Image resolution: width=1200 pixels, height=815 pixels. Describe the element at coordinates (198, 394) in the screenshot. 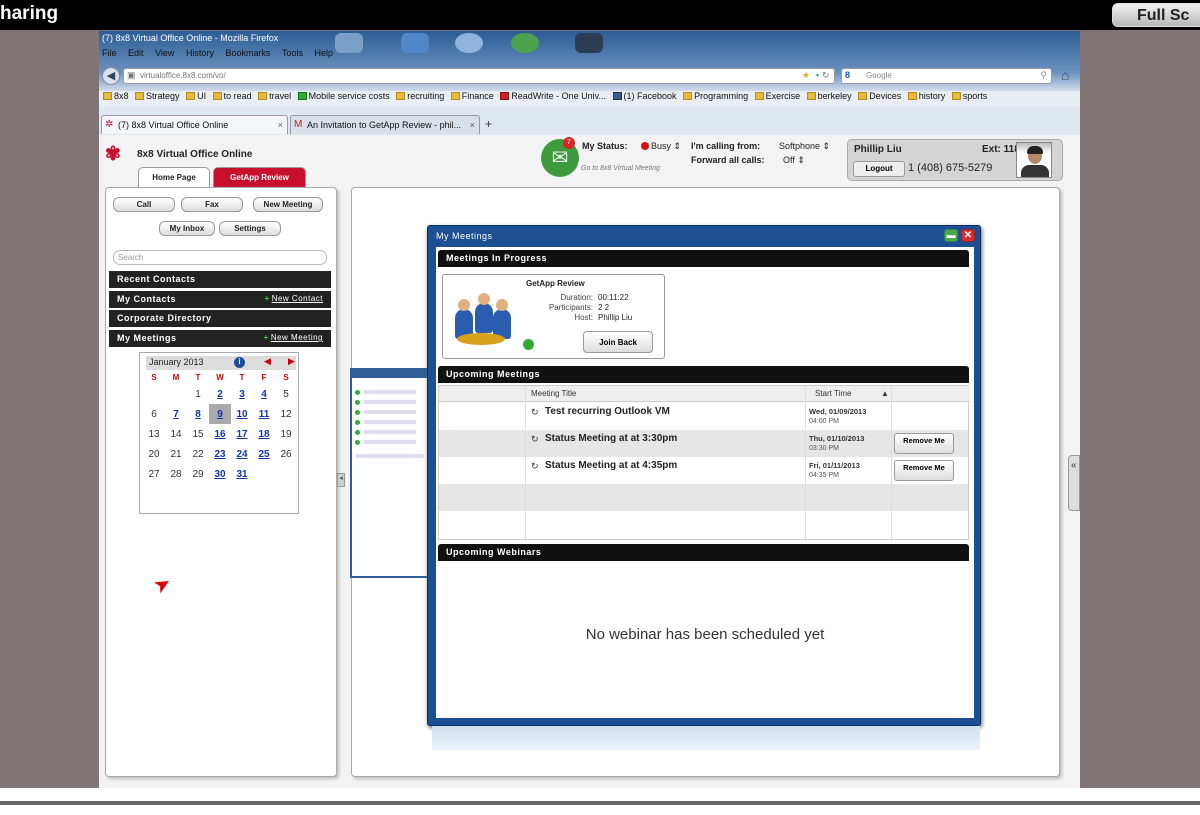

I see `calendar-day: 1` at that location.